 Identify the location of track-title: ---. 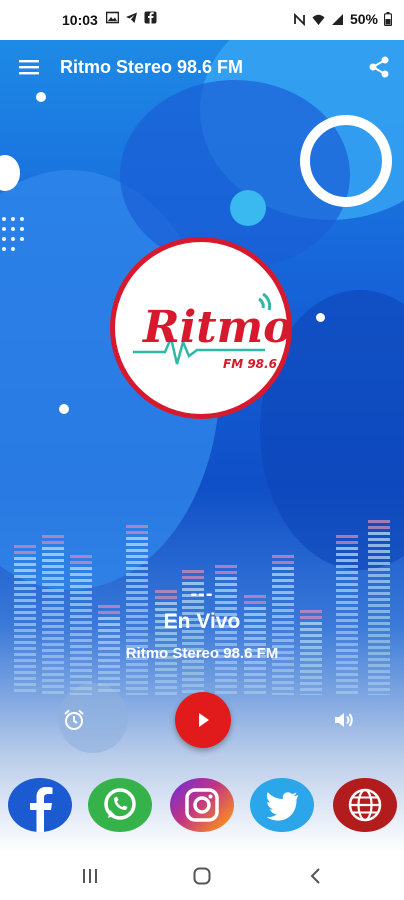
(202, 594).